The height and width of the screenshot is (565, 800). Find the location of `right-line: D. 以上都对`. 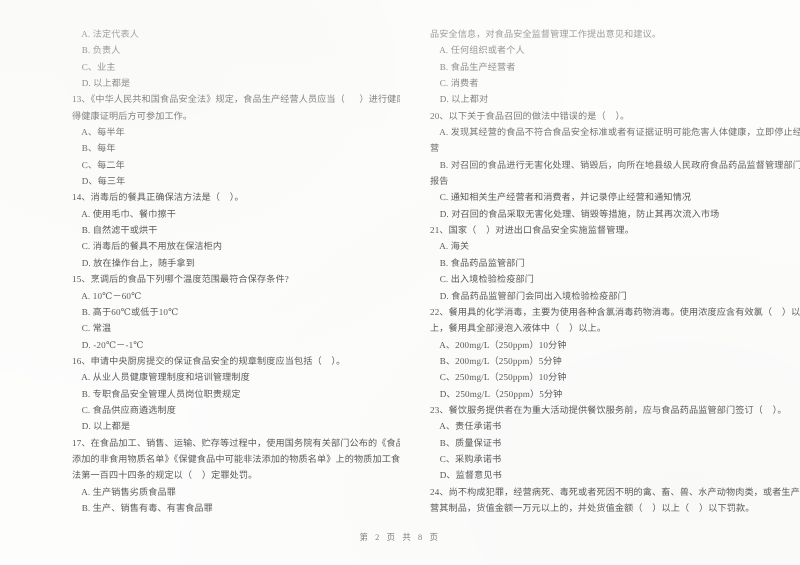

right-line: D. 以上都对 is located at coordinates (459, 99).